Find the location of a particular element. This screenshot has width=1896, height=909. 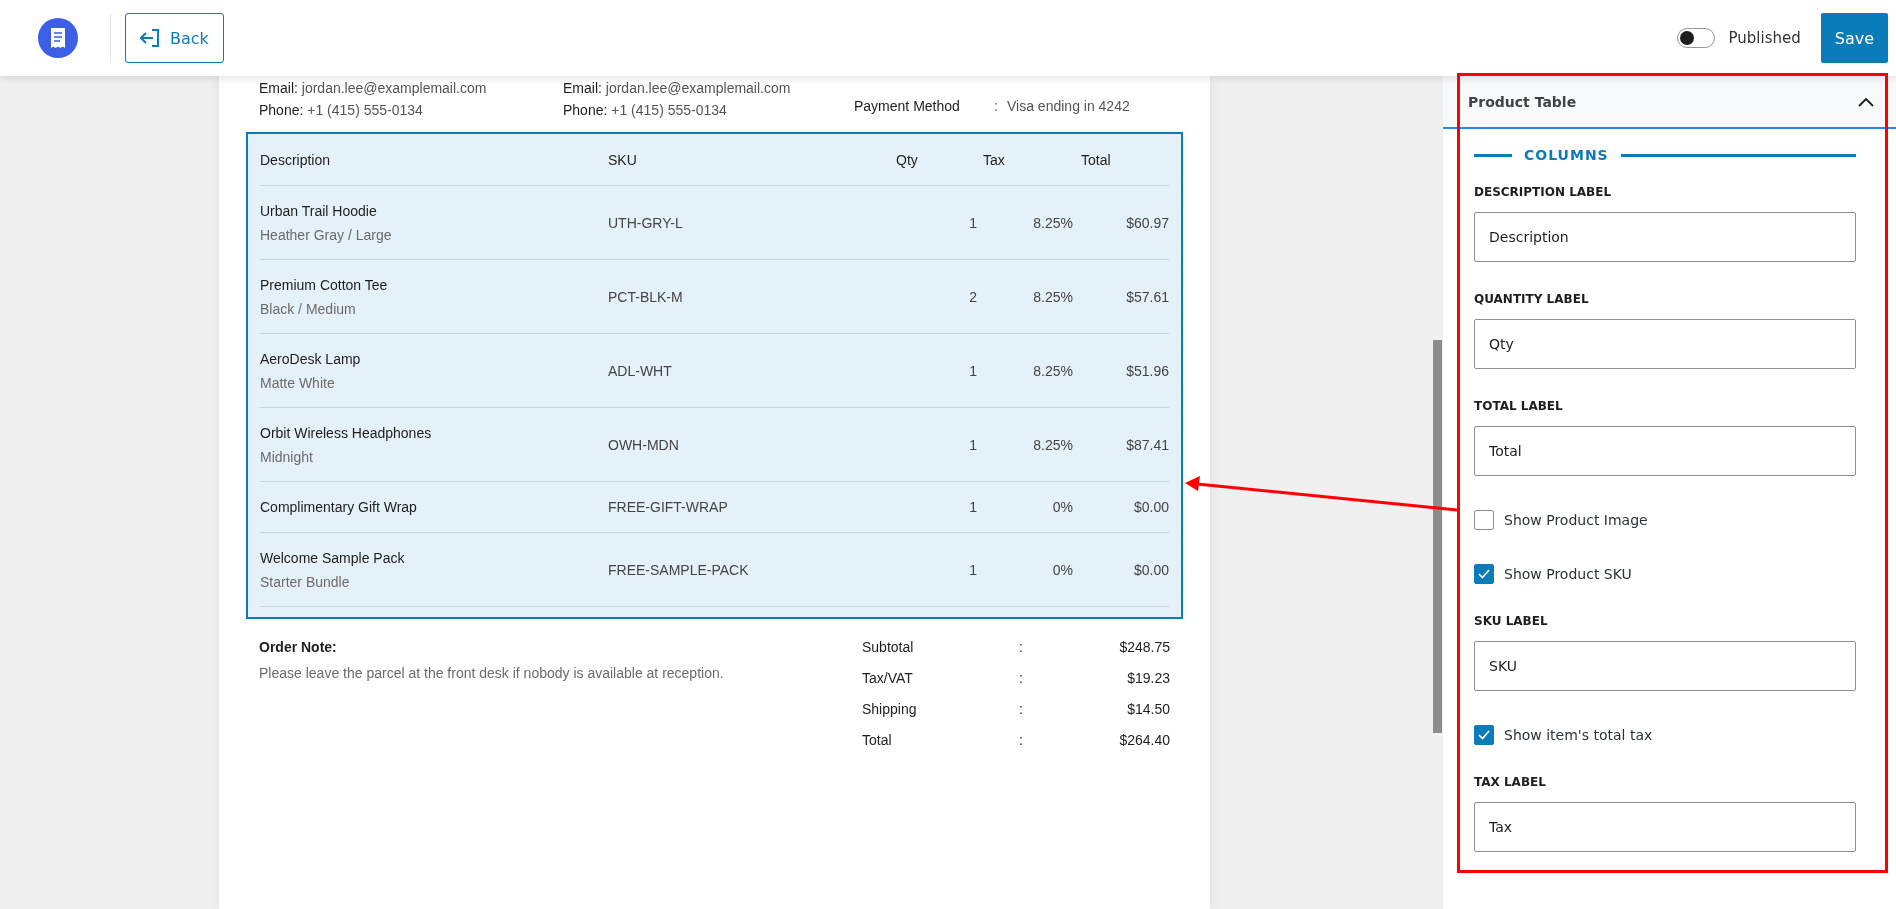

total-label: Tax/VAT is located at coordinates (888, 678).